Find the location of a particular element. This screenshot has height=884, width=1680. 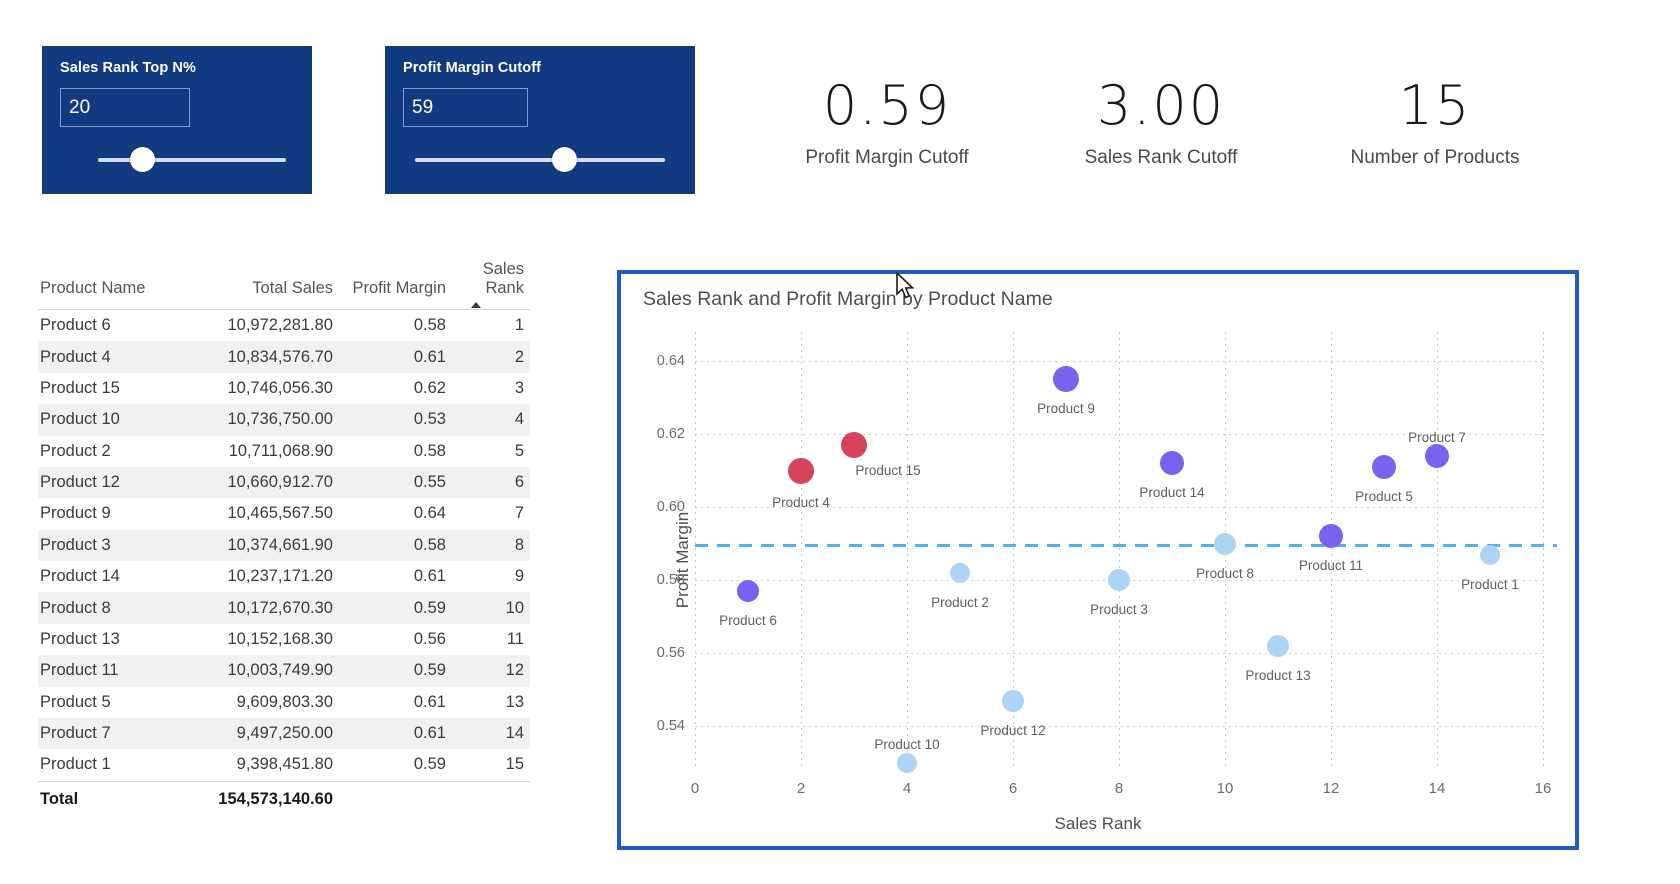

x-axis-tick-label: 10 is located at coordinates (1225, 788).